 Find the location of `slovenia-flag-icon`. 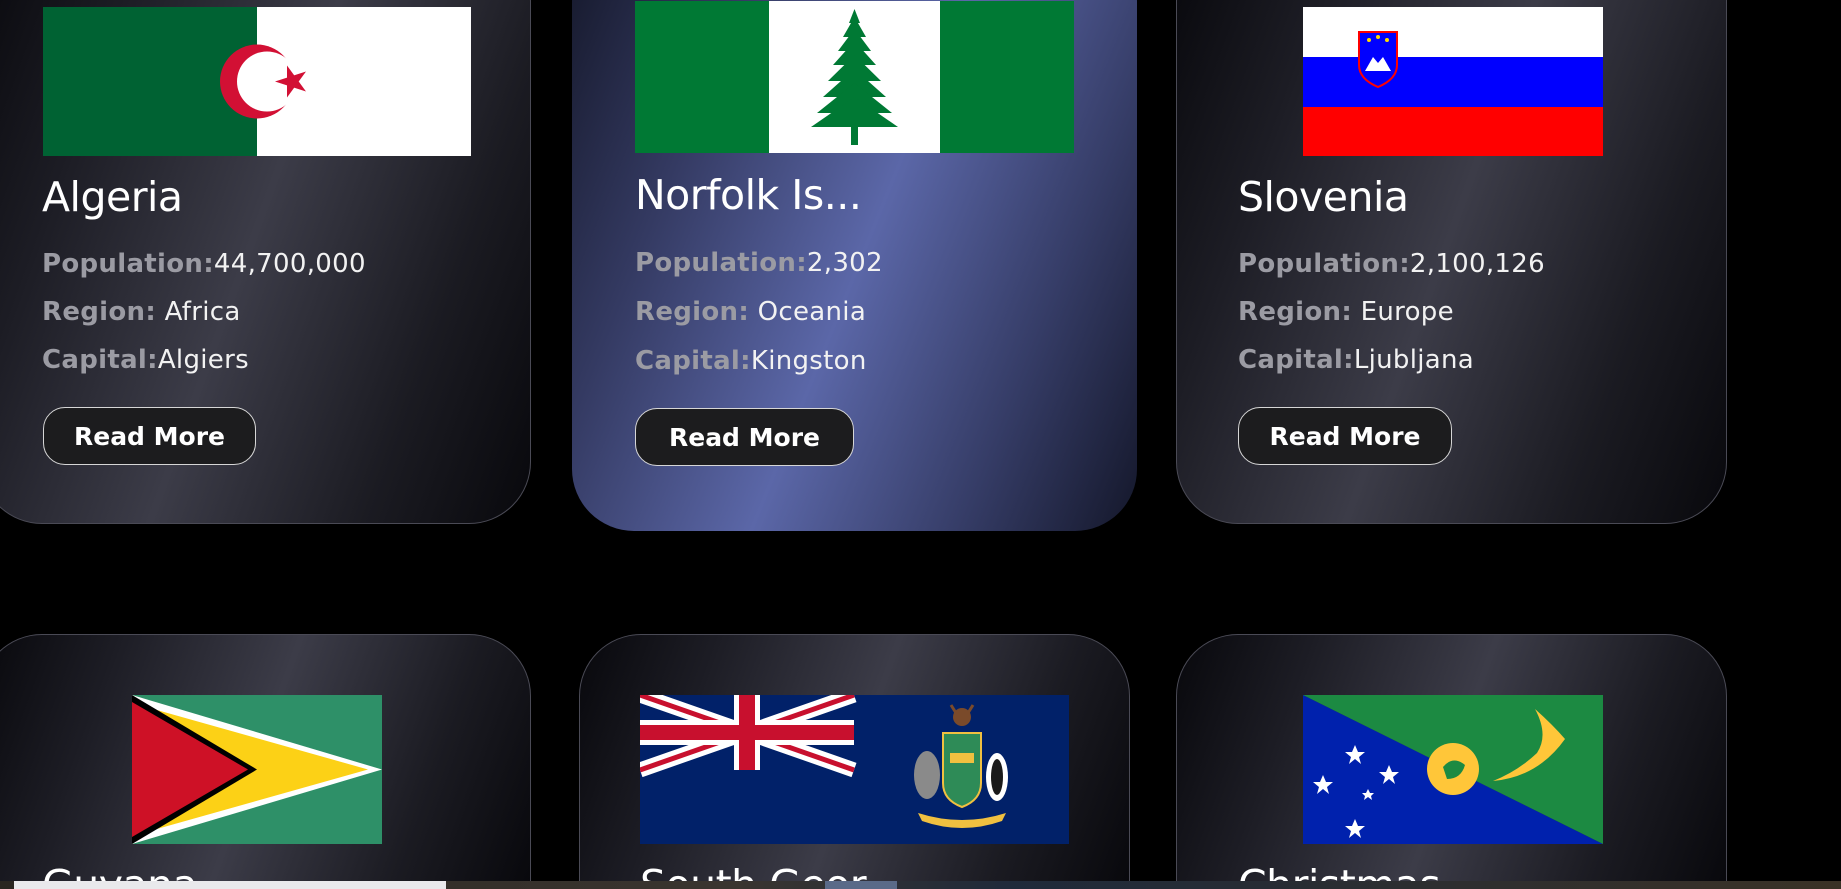

slovenia-flag-icon is located at coordinates (1453, 81).